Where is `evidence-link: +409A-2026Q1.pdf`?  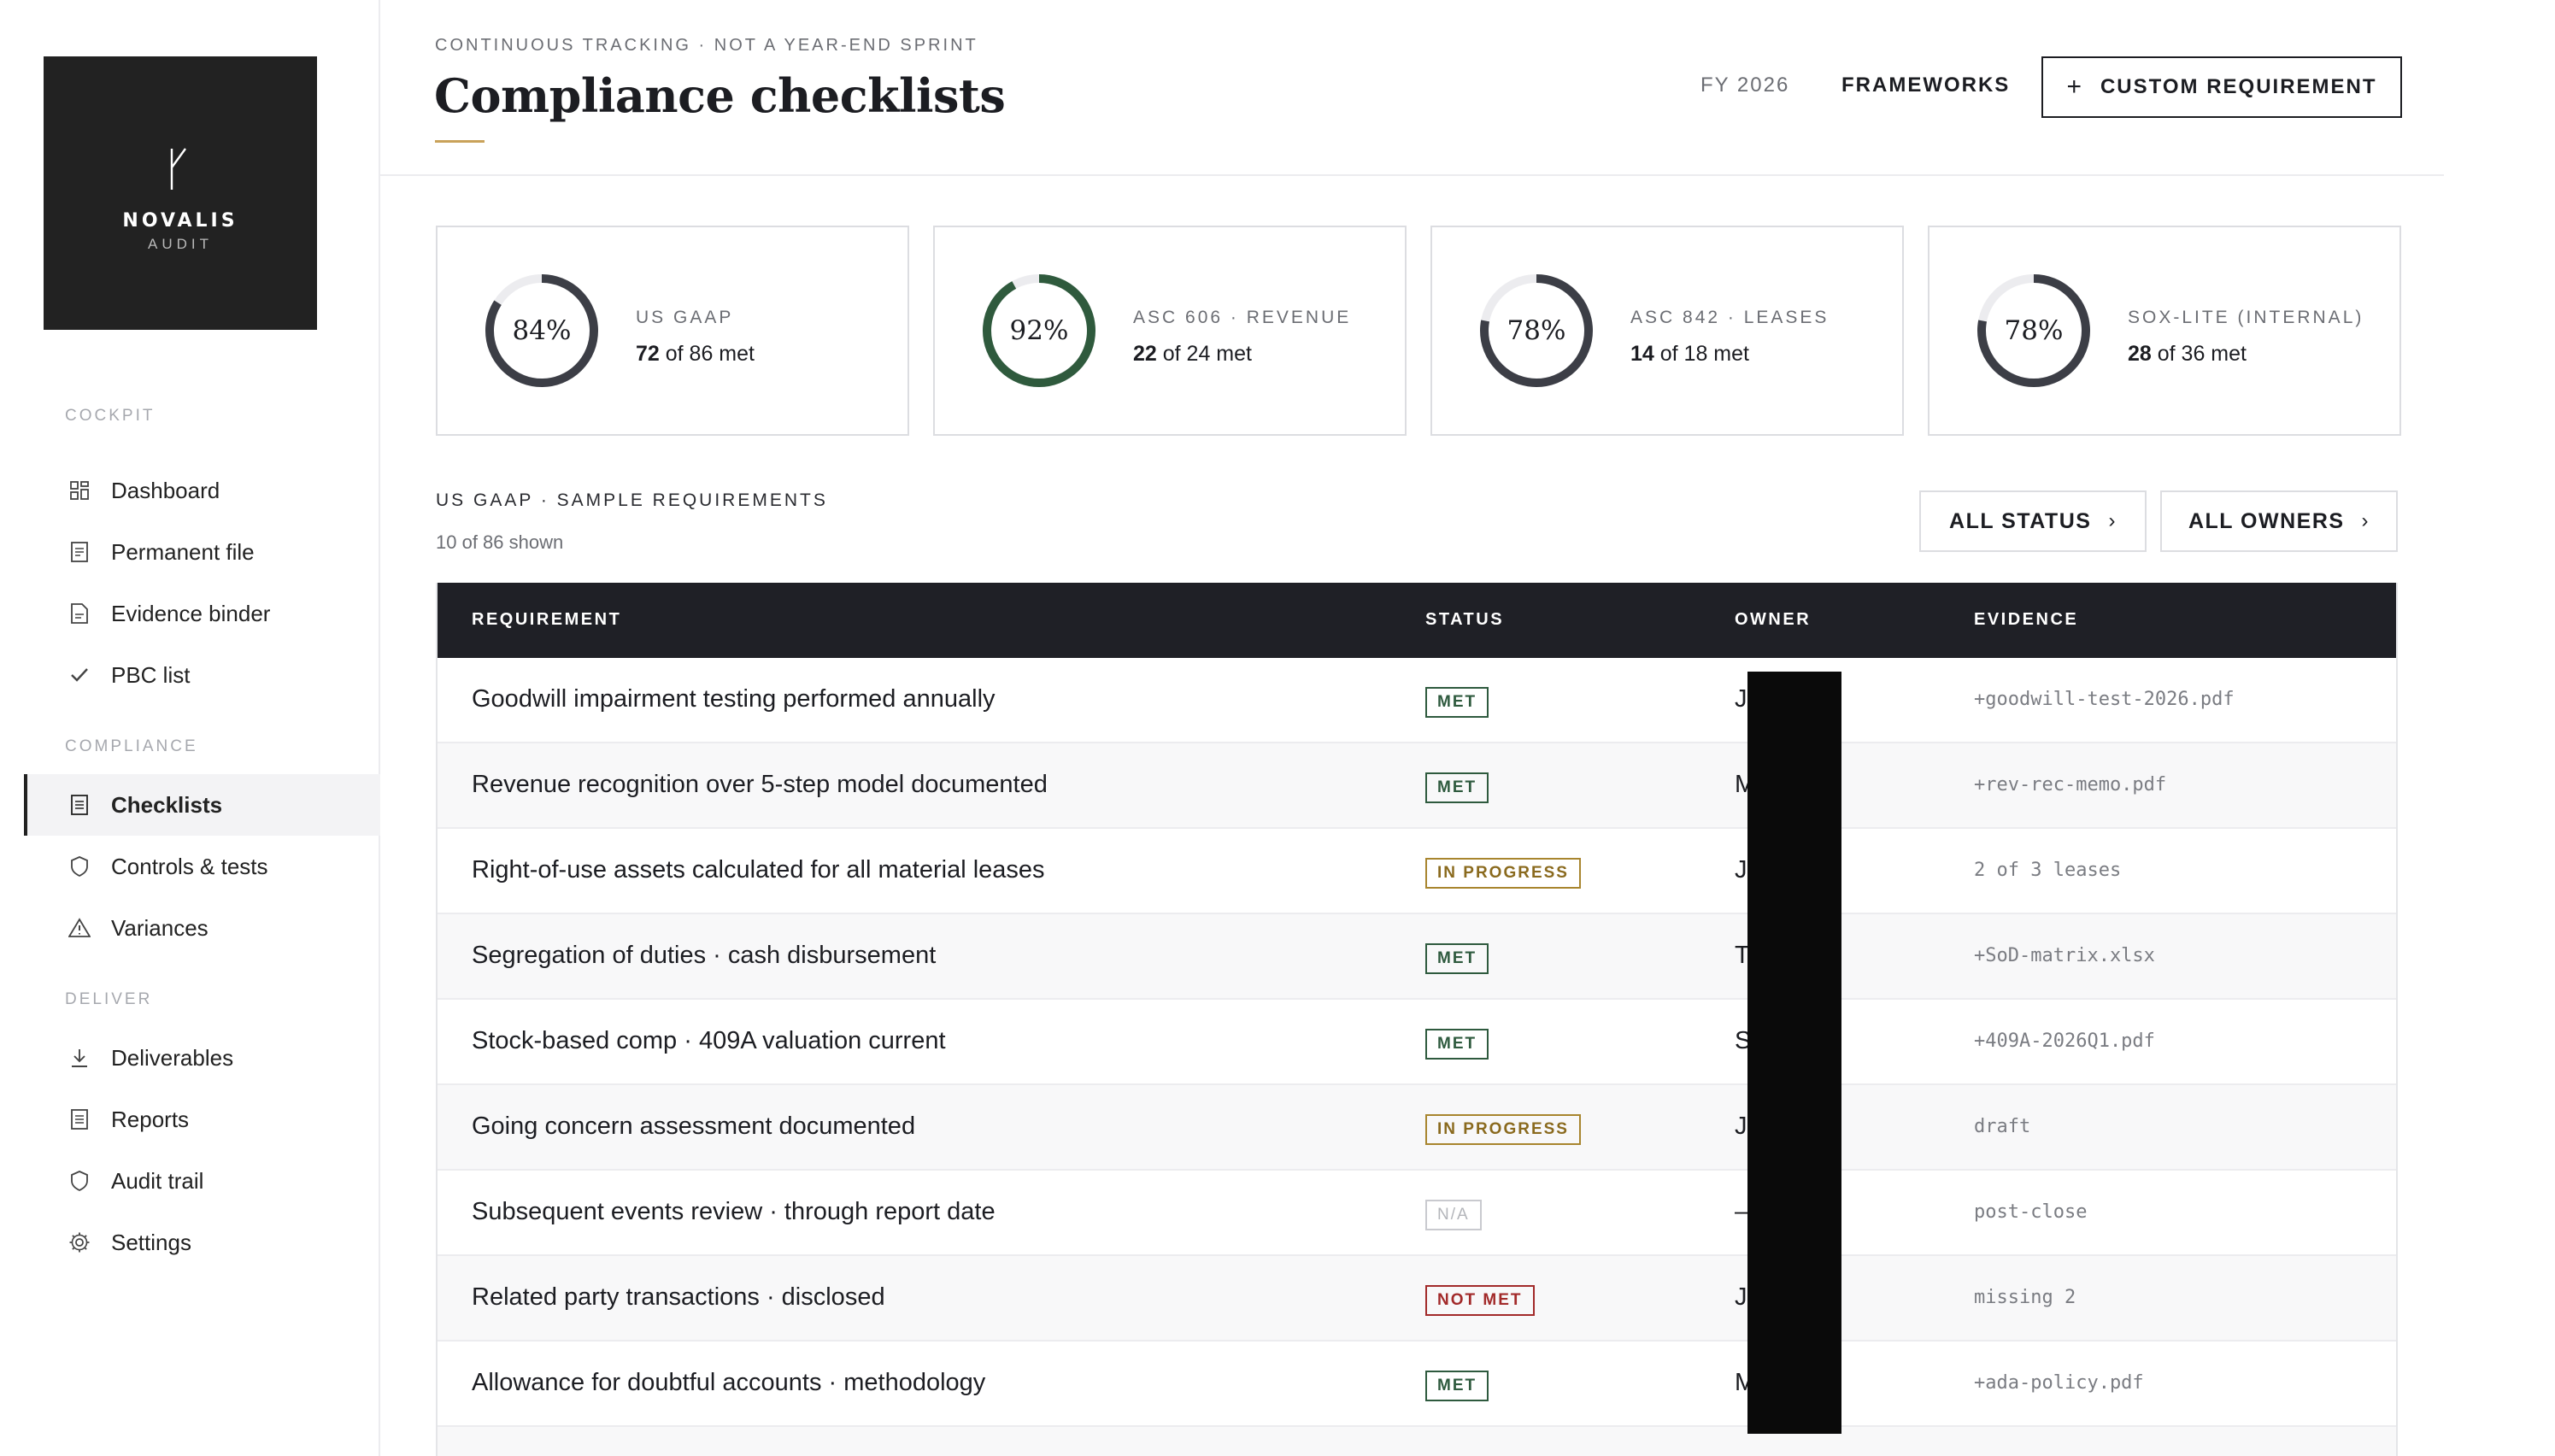
evidence-link: +409A-2026Q1.pdf is located at coordinates (2064, 1041).